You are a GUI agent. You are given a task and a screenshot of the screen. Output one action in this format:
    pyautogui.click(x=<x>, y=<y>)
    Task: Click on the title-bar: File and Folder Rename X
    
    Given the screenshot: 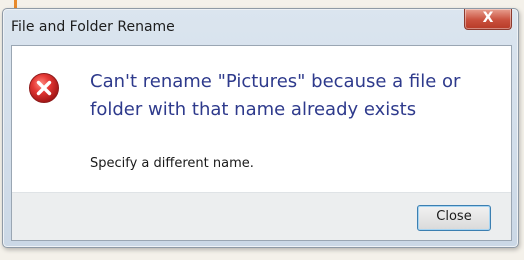 What is the action you would take?
    pyautogui.click(x=260, y=27)
    